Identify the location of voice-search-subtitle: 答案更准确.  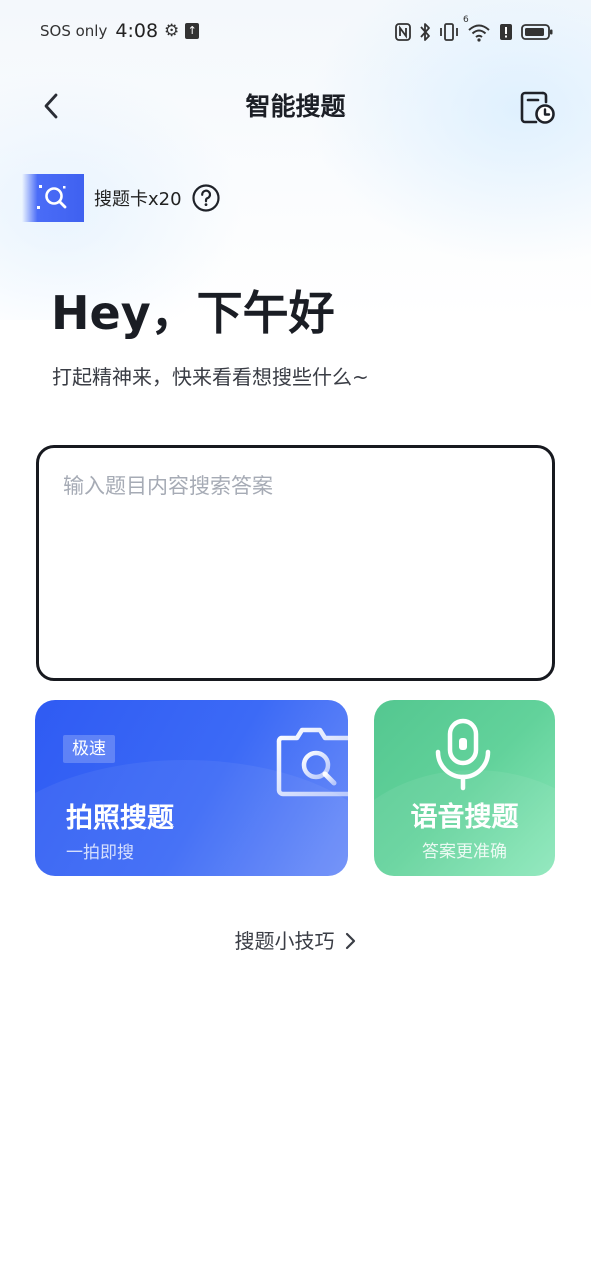
(464, 852).